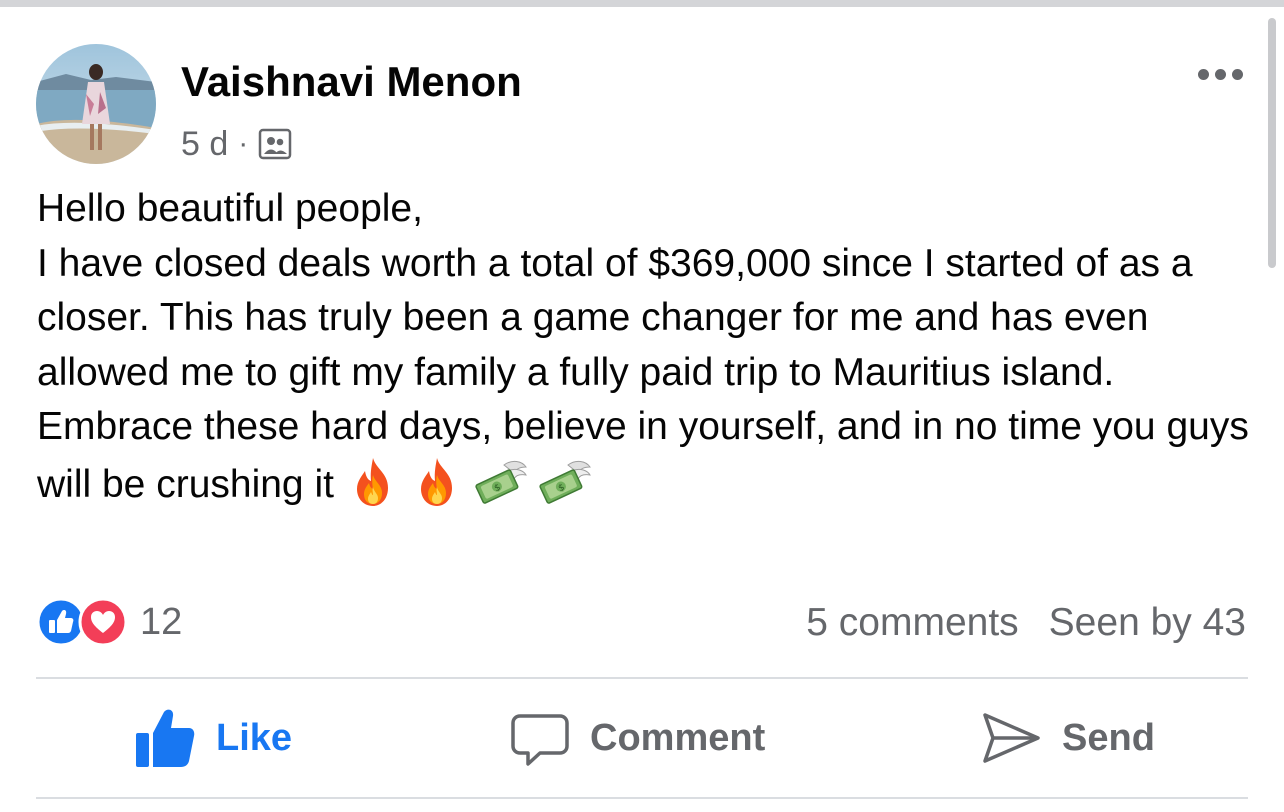 The width and height of the screenshot is (1284, 812). What do you see at coordinates (213, 738) in the screenshot?
I see `like-button: Like` at bounding box center [213, 738].